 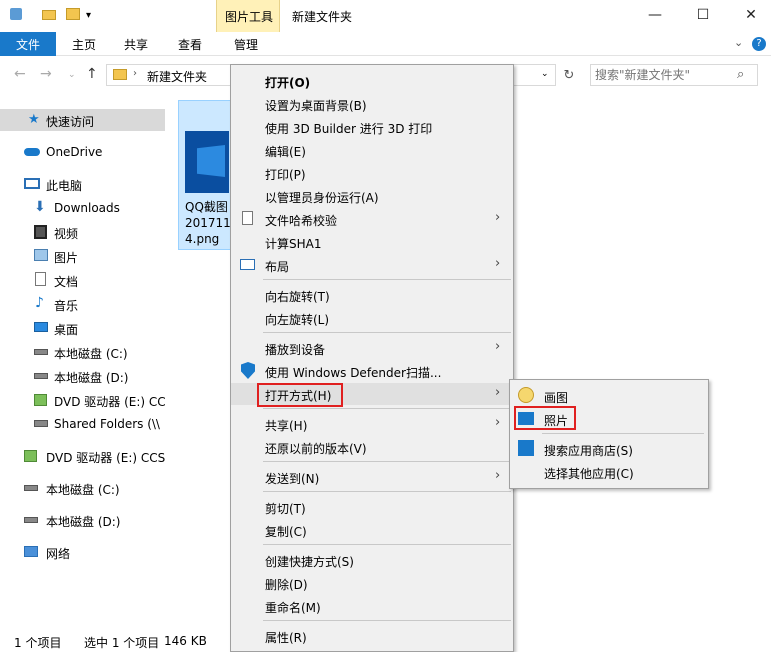 I want to click on forward-button: →, so click(x=46, y=74).